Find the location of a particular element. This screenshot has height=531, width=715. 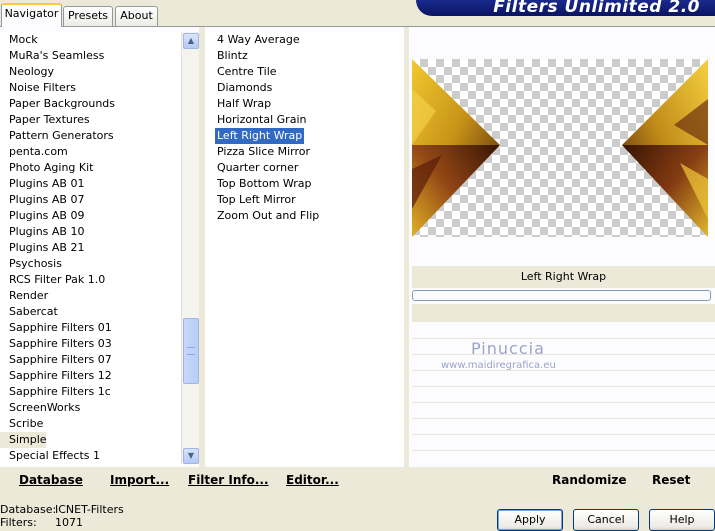

randomize-button: Randomize is located at coordinates (589, 480).